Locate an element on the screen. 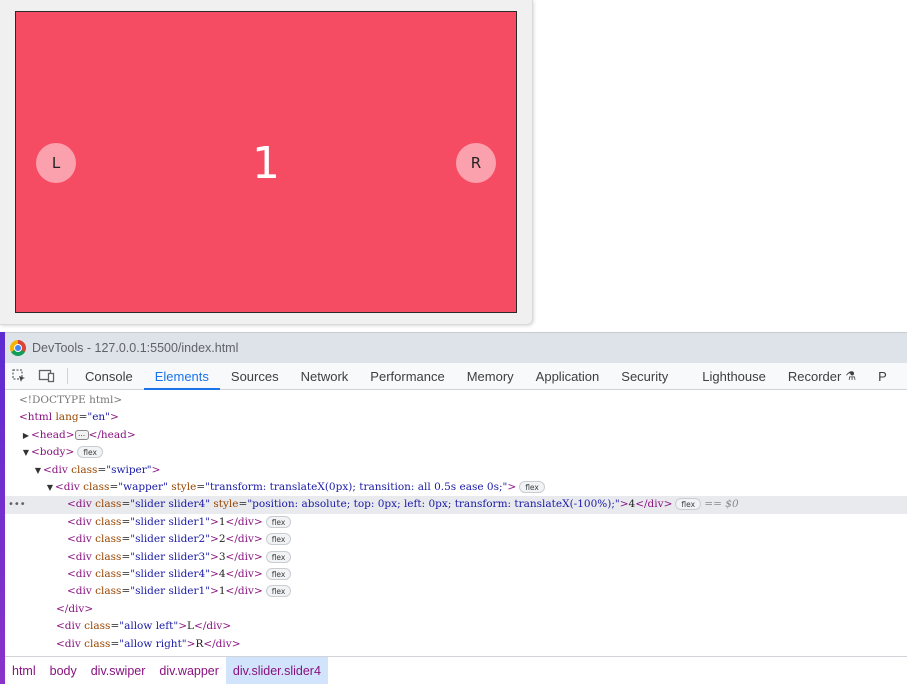  tab-security: Security is located at coordinates (644, 376).